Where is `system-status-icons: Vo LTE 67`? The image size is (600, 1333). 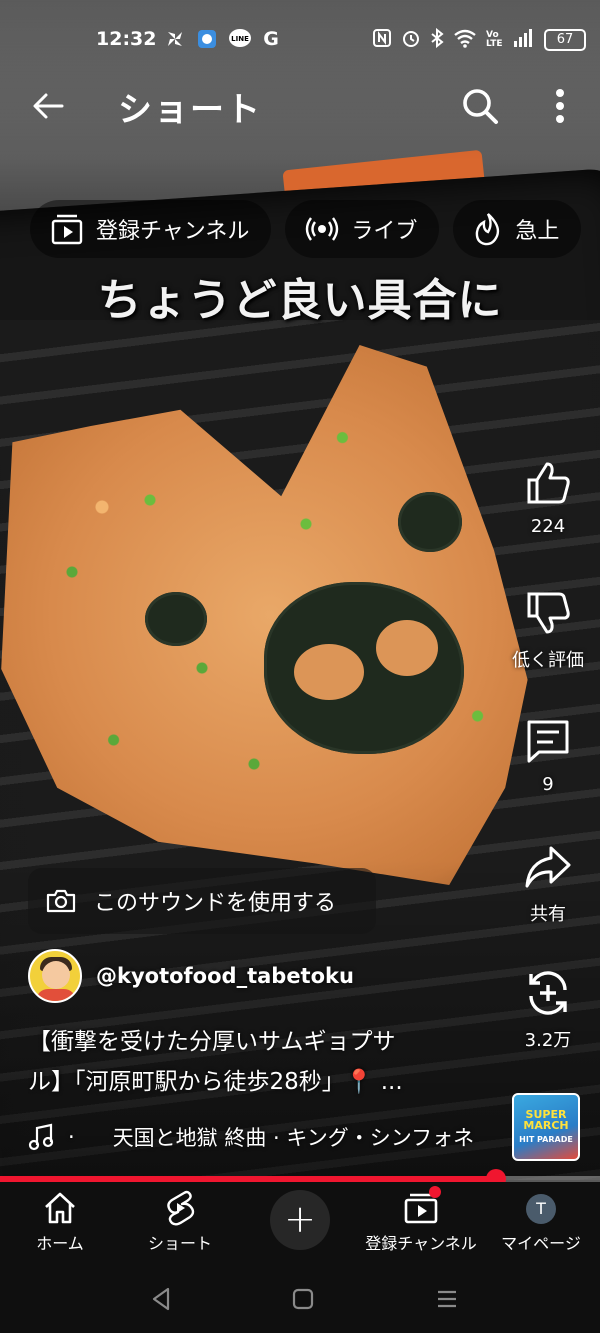 system-status-icons: Vo LTE 67 is located at coordinates (479, 39).